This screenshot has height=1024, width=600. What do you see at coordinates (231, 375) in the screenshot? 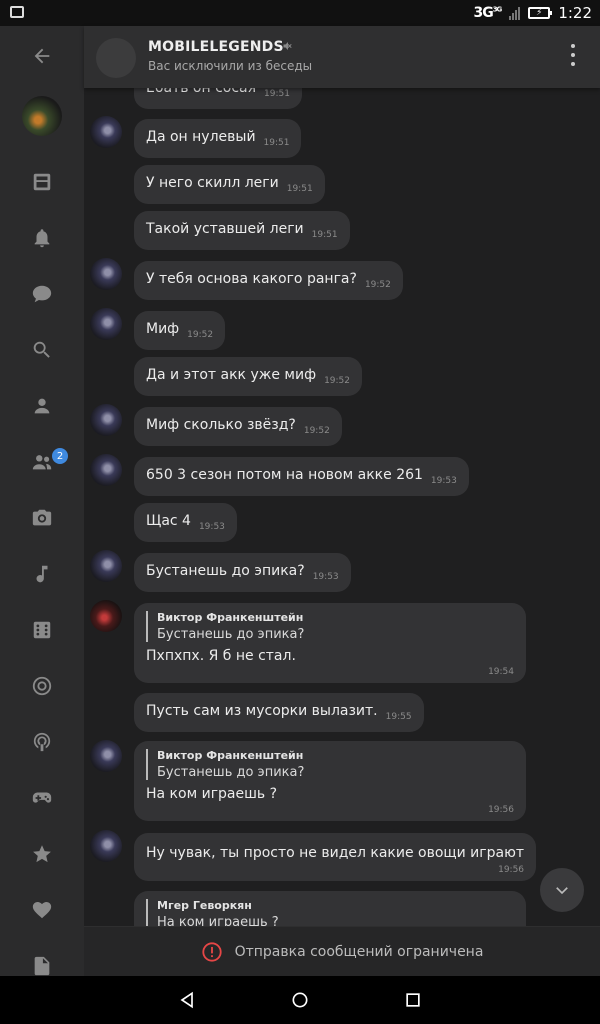
I see `message-text: Да и этот акк уже миф` at bounding box center [231, 375].